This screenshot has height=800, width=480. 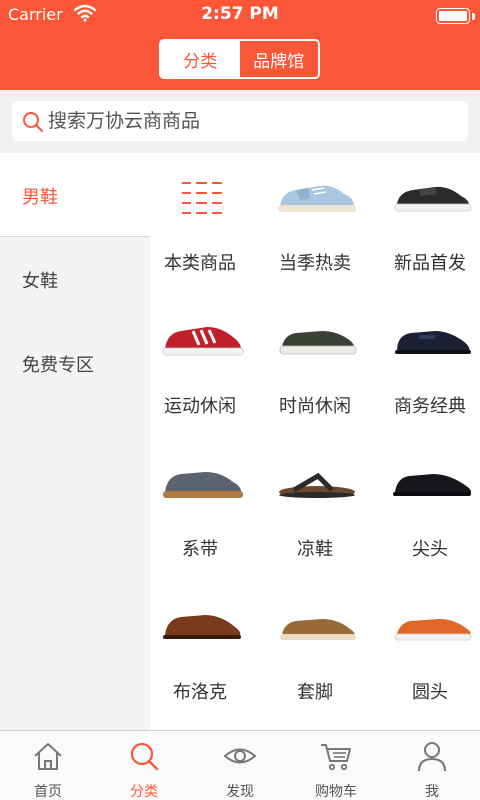 What do you see at coordinates (322, 510) in the screenshot?
I see `grid-item-sandals: 凉鞋` at bounding box center [322, 510].